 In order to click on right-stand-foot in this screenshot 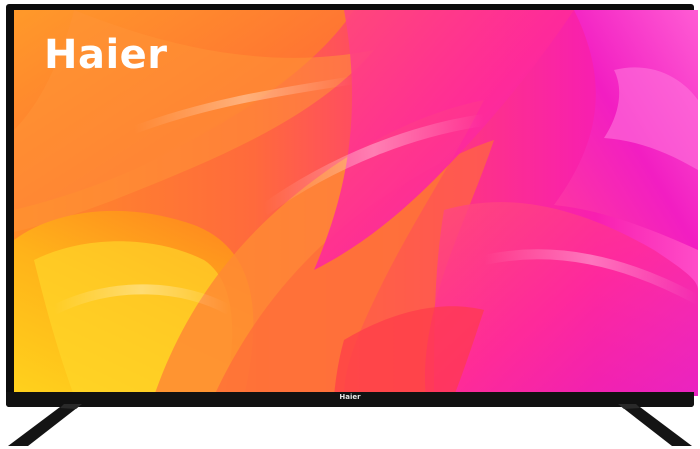, I will do `click(655, 425)`.